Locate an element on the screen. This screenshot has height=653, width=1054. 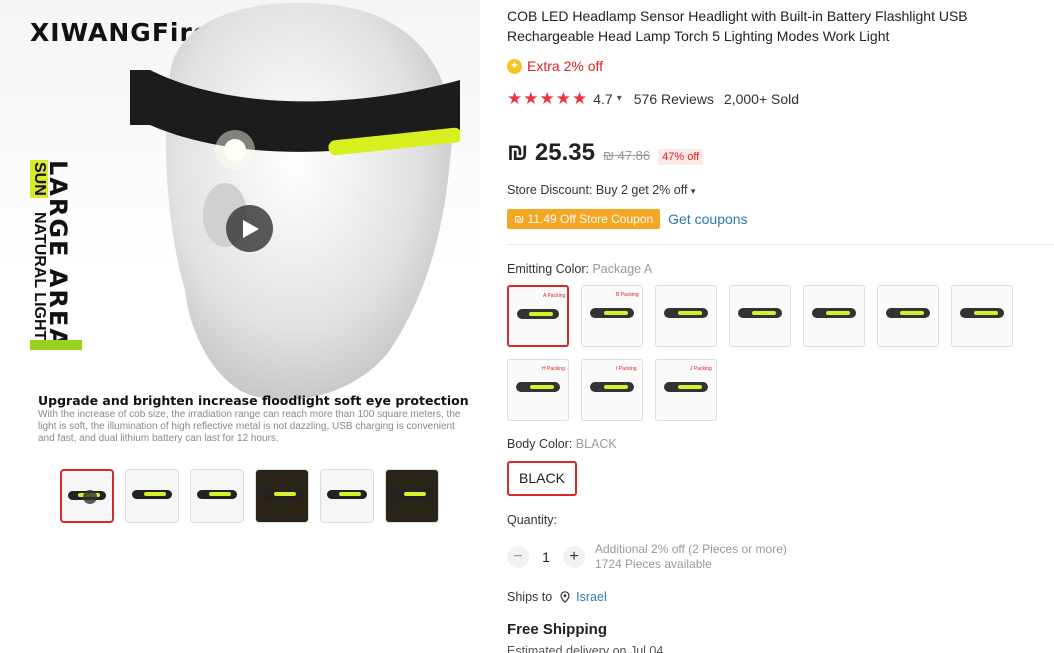
variant-option: A Packing is located at coordinates (538, 316).